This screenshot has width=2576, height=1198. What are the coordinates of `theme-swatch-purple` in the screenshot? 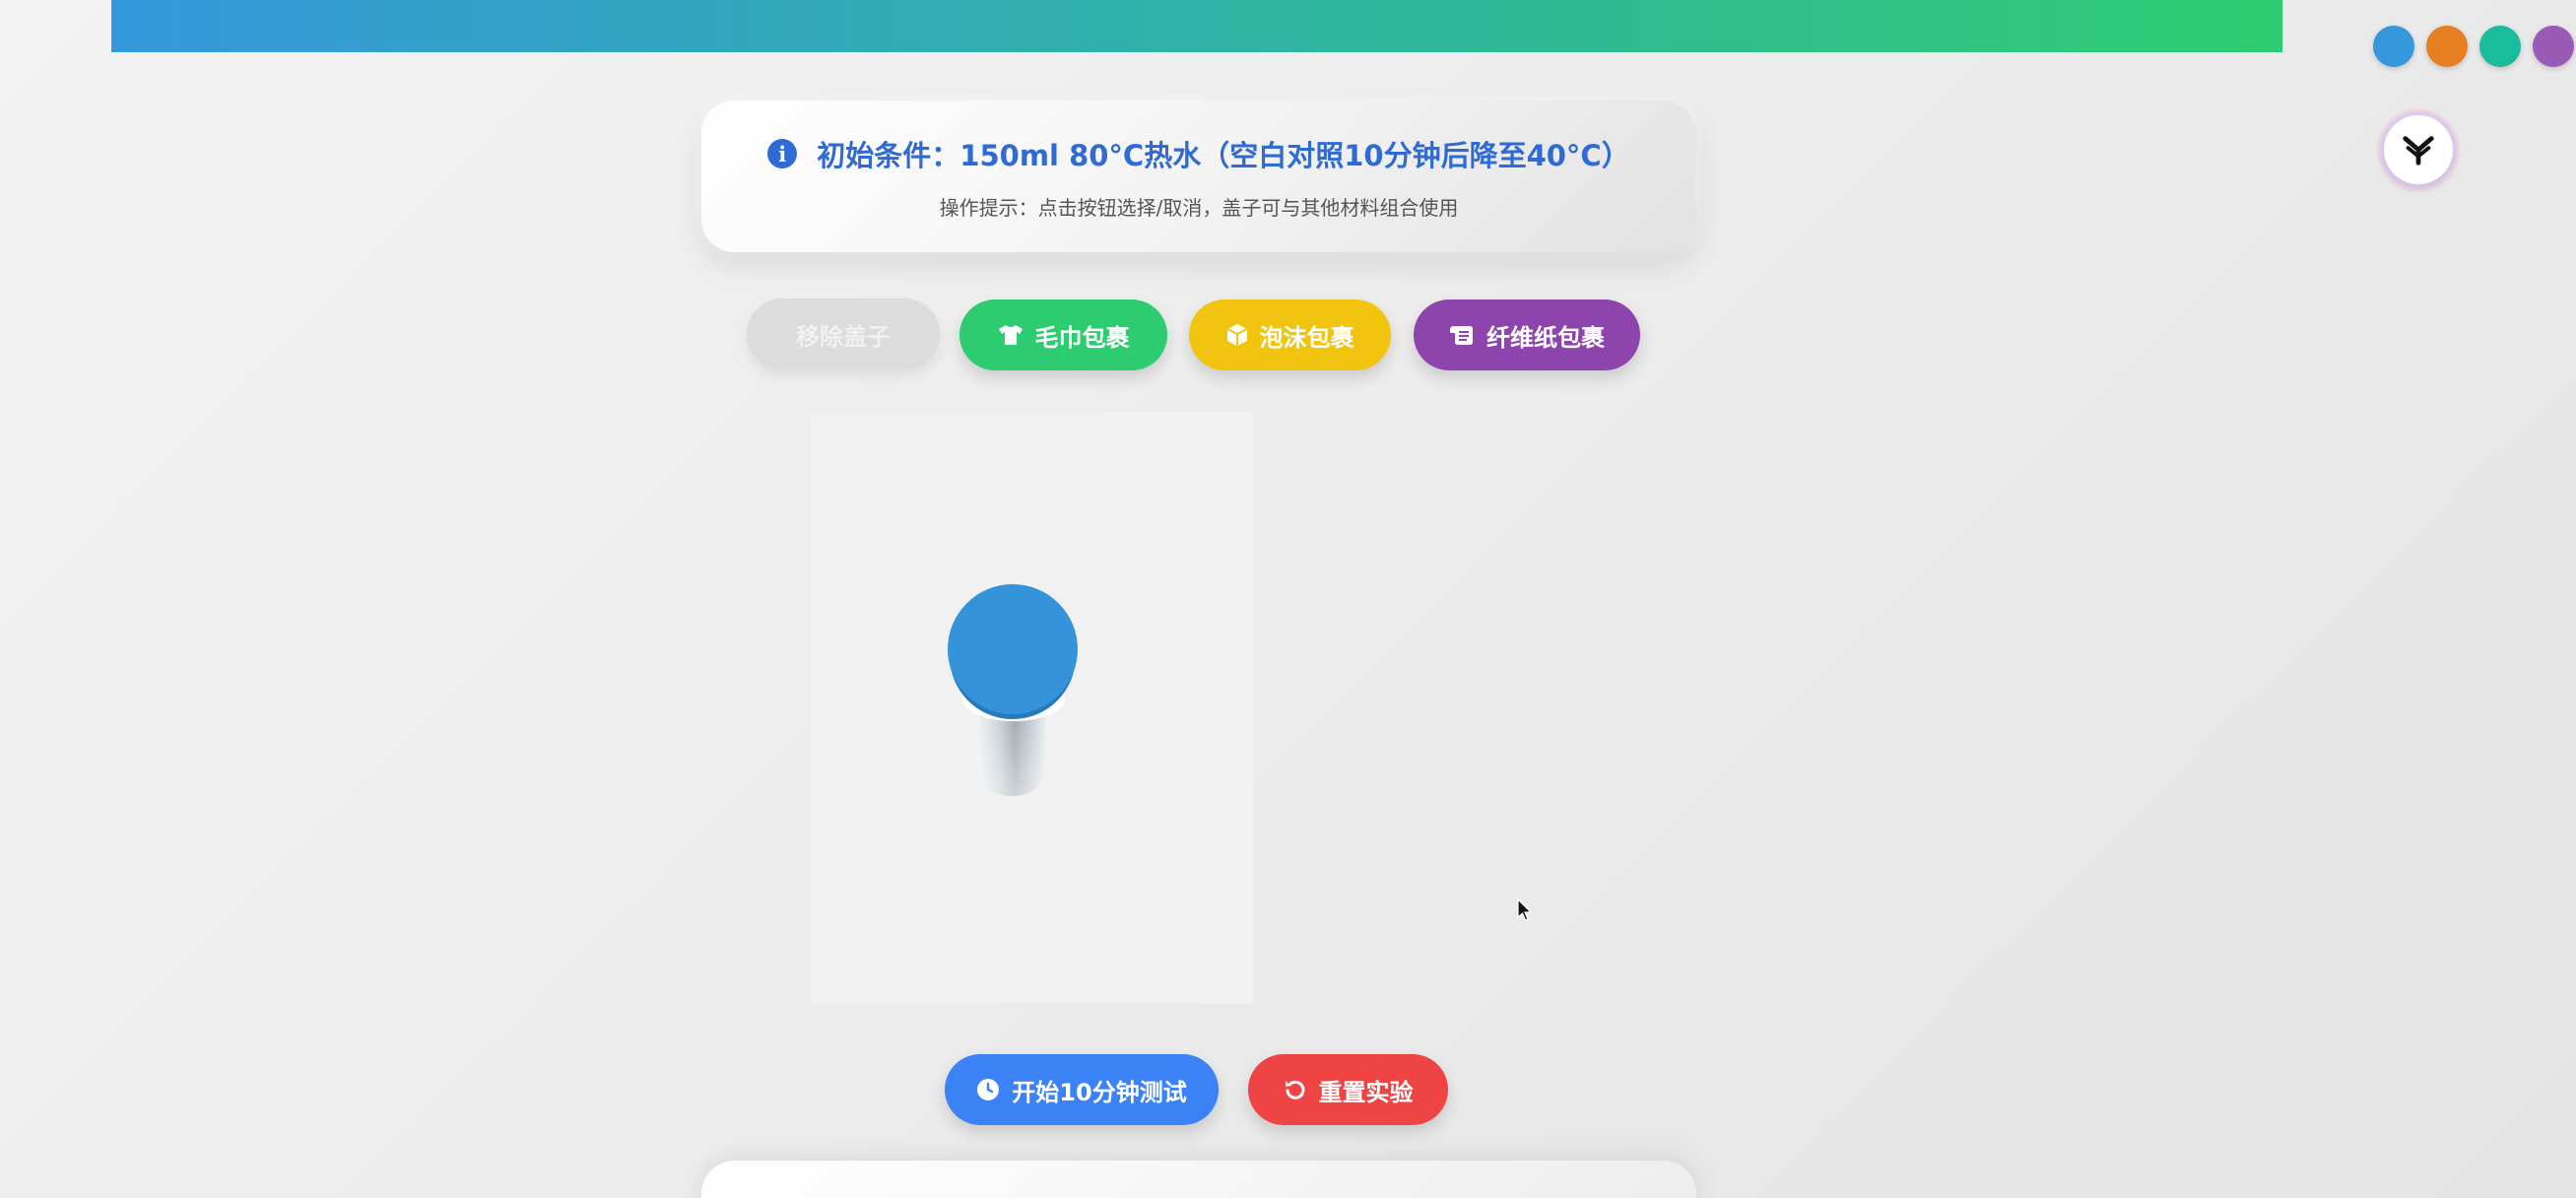 It's located at (2553, 46).